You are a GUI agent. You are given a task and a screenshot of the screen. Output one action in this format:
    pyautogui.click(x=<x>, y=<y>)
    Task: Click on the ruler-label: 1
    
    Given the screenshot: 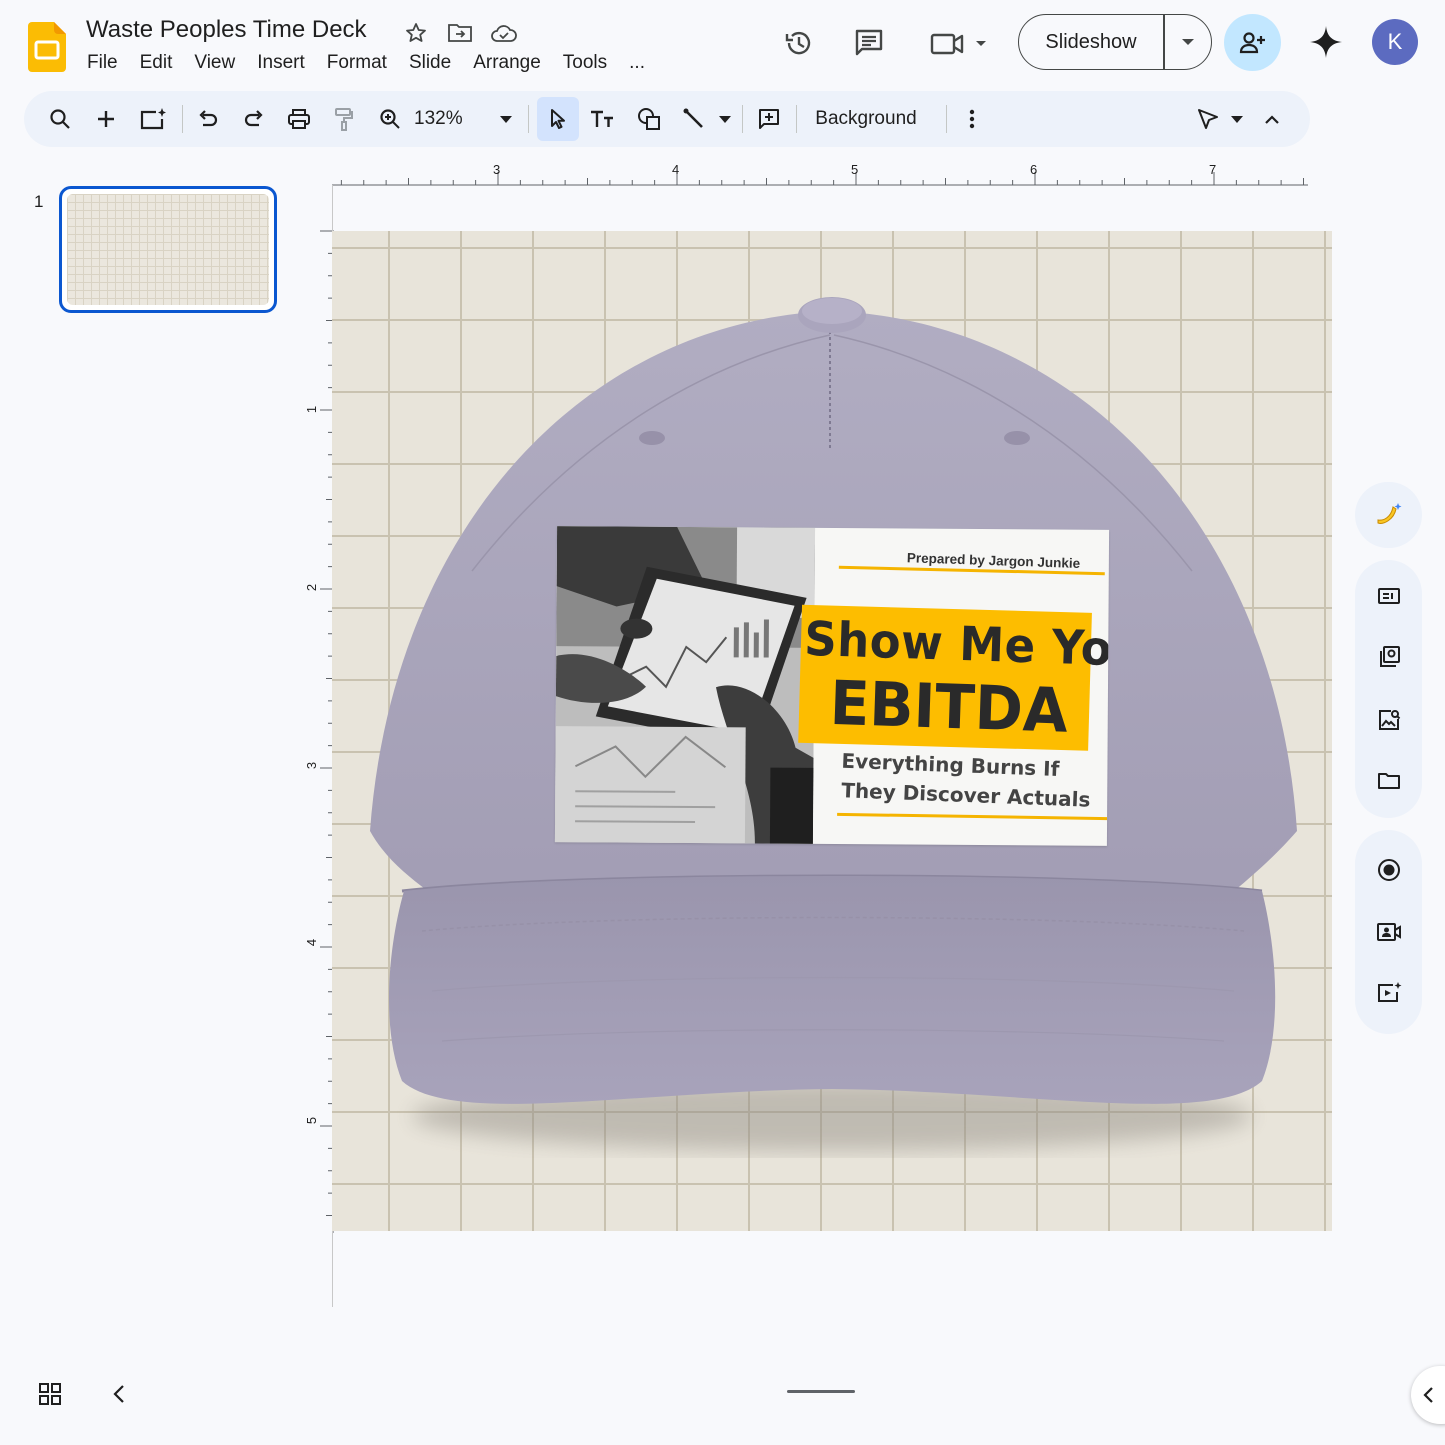 What is the action you would take?
    pyautogui.click(x=312, y=409)
    